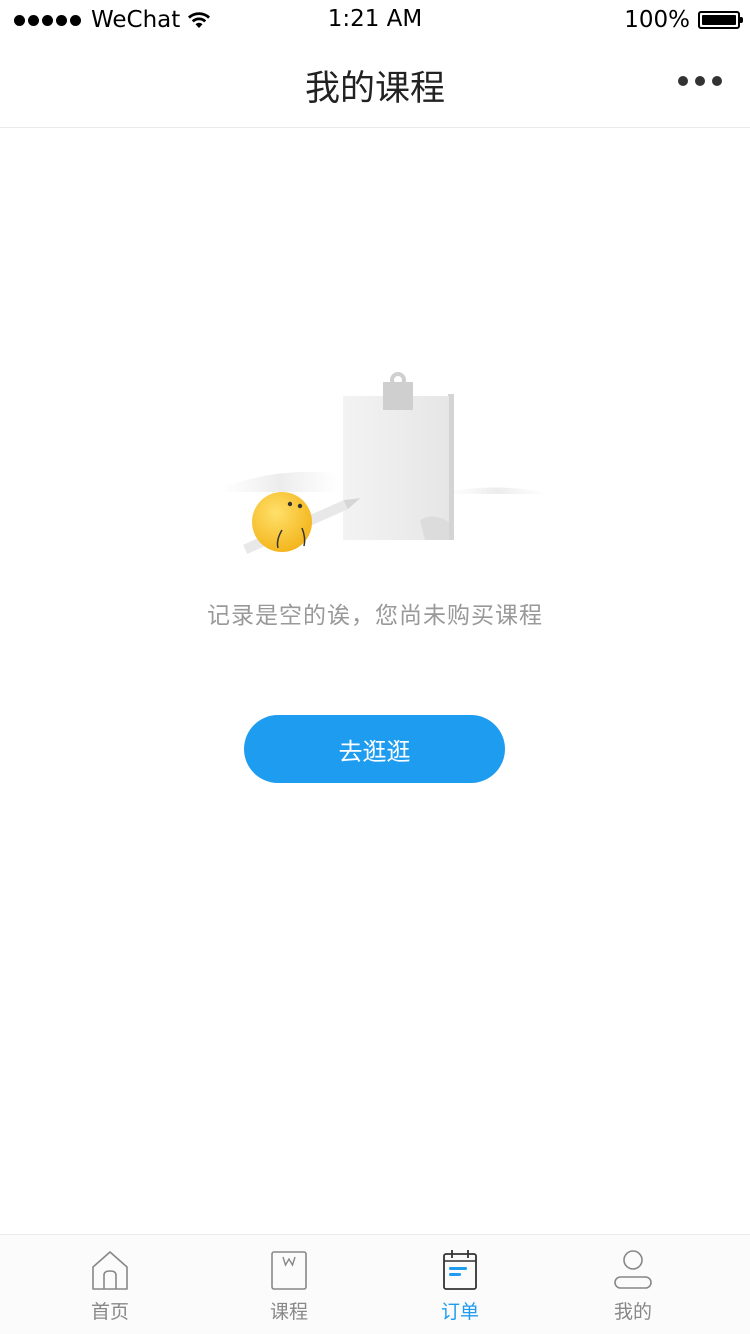 Image resolution: width=750 pixels, height=1334 pixels. I want to click on home-icon, so click(110, 1270).